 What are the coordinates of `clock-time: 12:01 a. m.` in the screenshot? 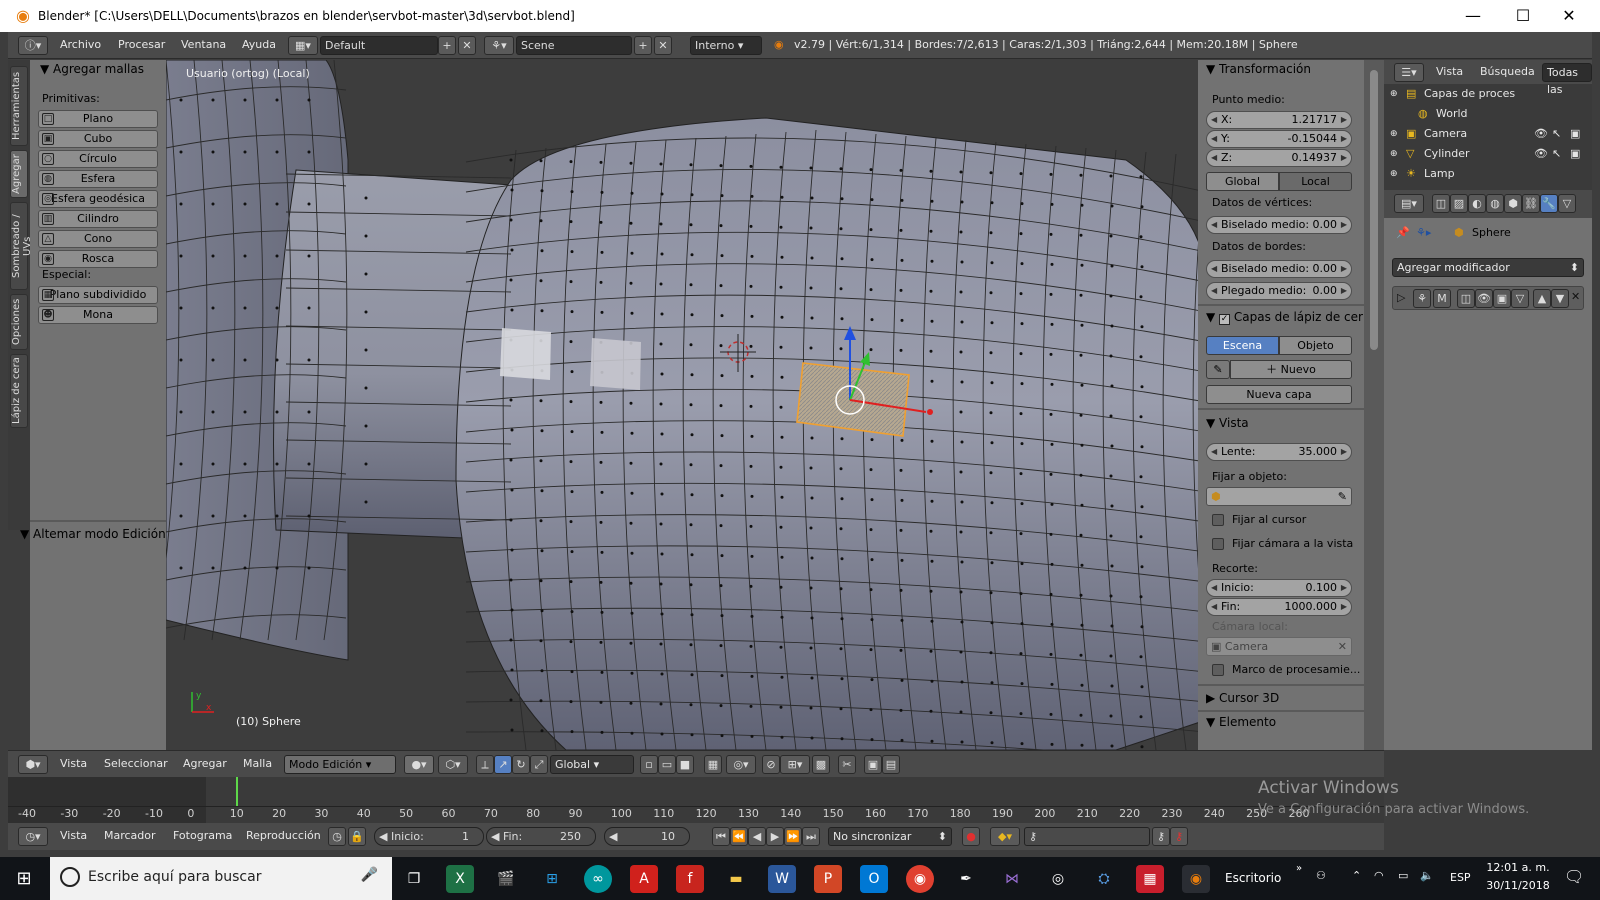 It's located at (1518, 867).